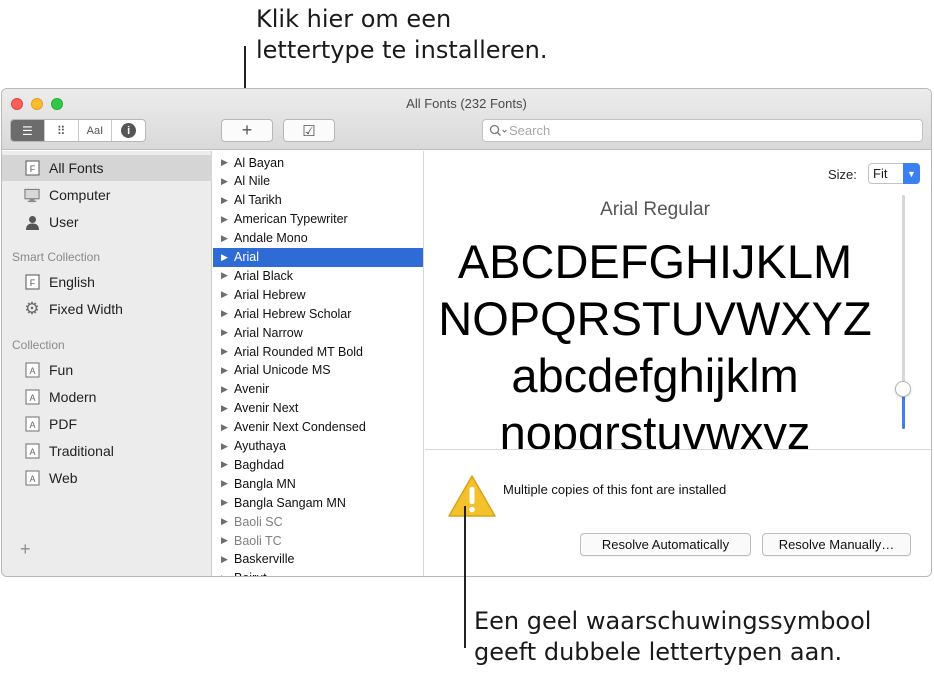 The width and height of the screenshot is (934, 680). Describe the element at coordinates (318, 219) in the screenshot. I see `font-family-row: ▶ American Typewriter` at that location.